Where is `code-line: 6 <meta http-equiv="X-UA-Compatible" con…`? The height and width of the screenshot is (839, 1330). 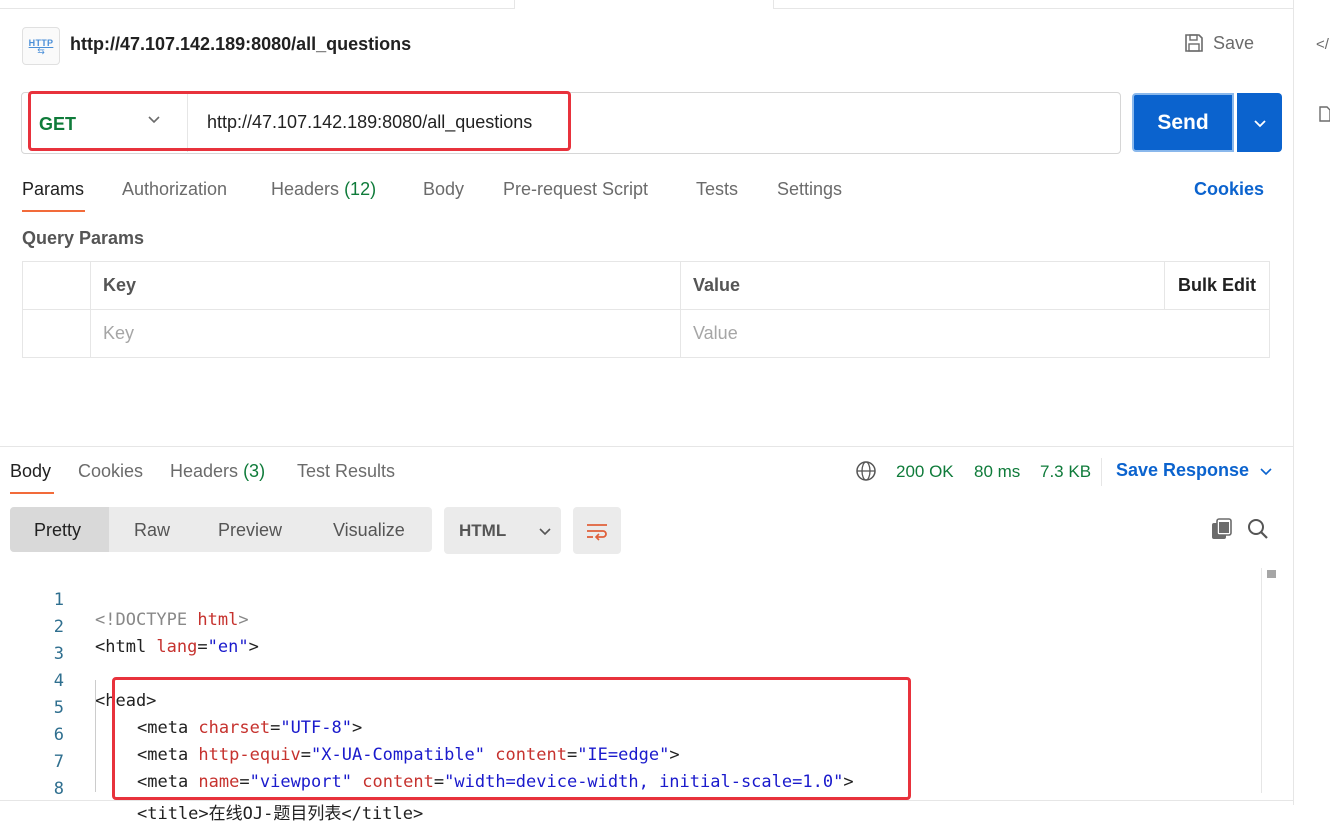
code-line: 6 <meta http-equiv="X-UA-Compatible" con… is located at coordinates (340, 735).